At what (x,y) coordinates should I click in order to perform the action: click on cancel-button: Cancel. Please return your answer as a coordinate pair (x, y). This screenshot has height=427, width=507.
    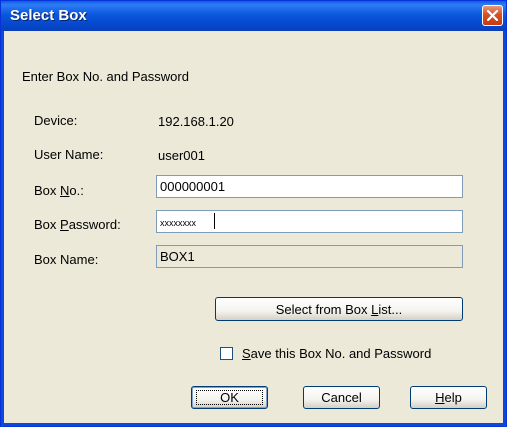
    Looking at the image, I should click on (341, 397).